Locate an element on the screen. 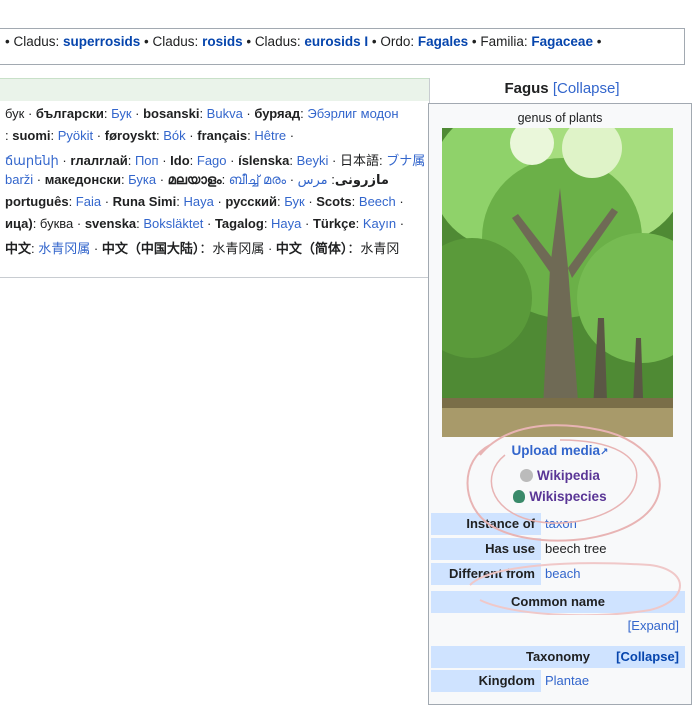 This screenshot has height=705, width=696. tree-illustration is located at coordinates (557, 282).